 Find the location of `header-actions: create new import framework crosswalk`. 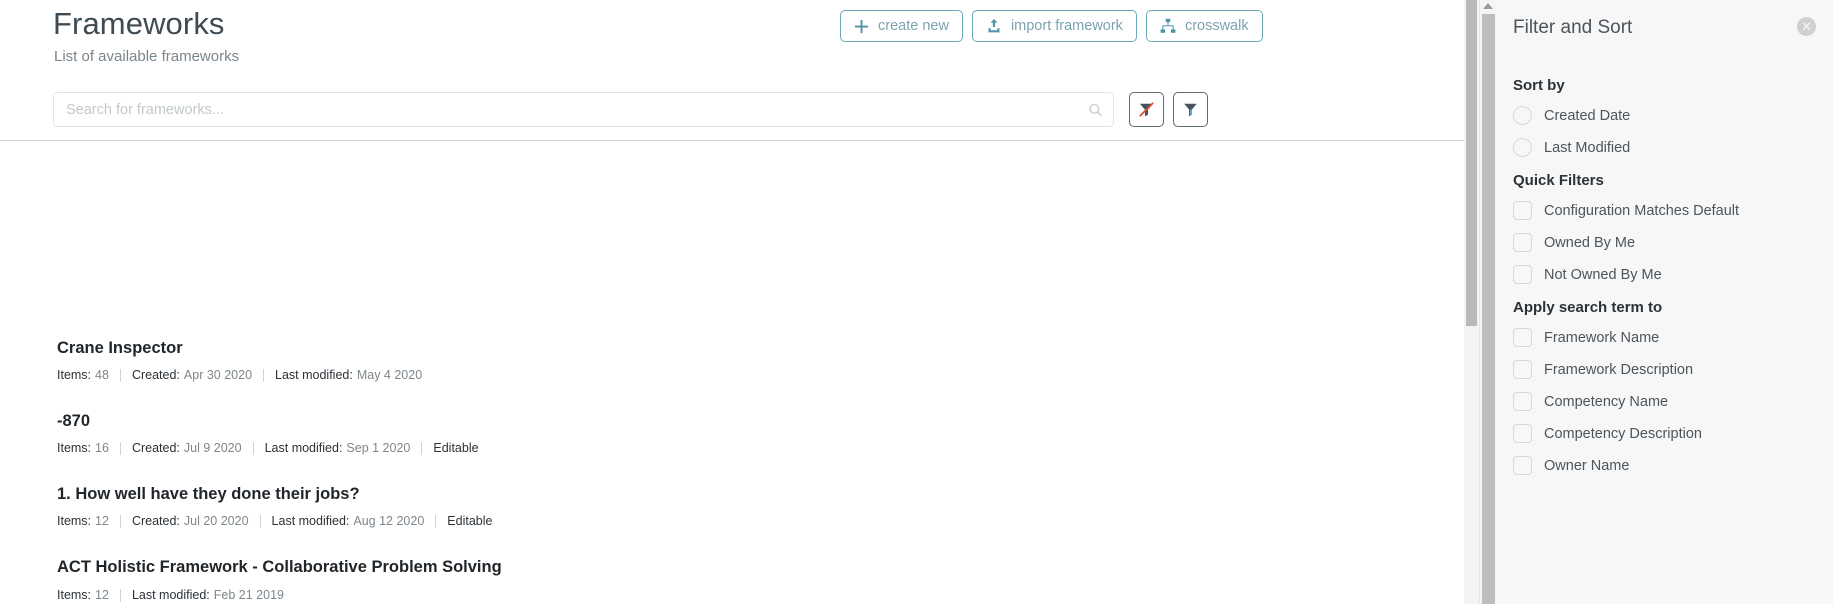

header-actions: create new import framework crosswalk is located at coordinates (1051, 26).